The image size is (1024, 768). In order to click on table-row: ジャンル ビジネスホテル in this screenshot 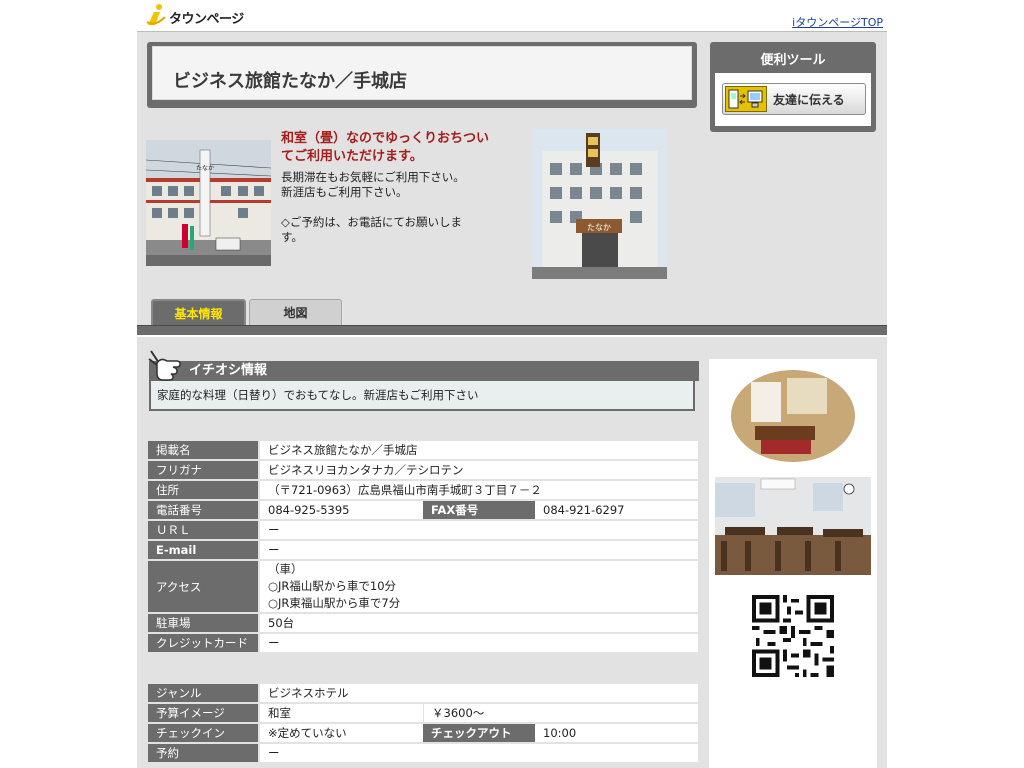, I will do `click(423, 693)`.